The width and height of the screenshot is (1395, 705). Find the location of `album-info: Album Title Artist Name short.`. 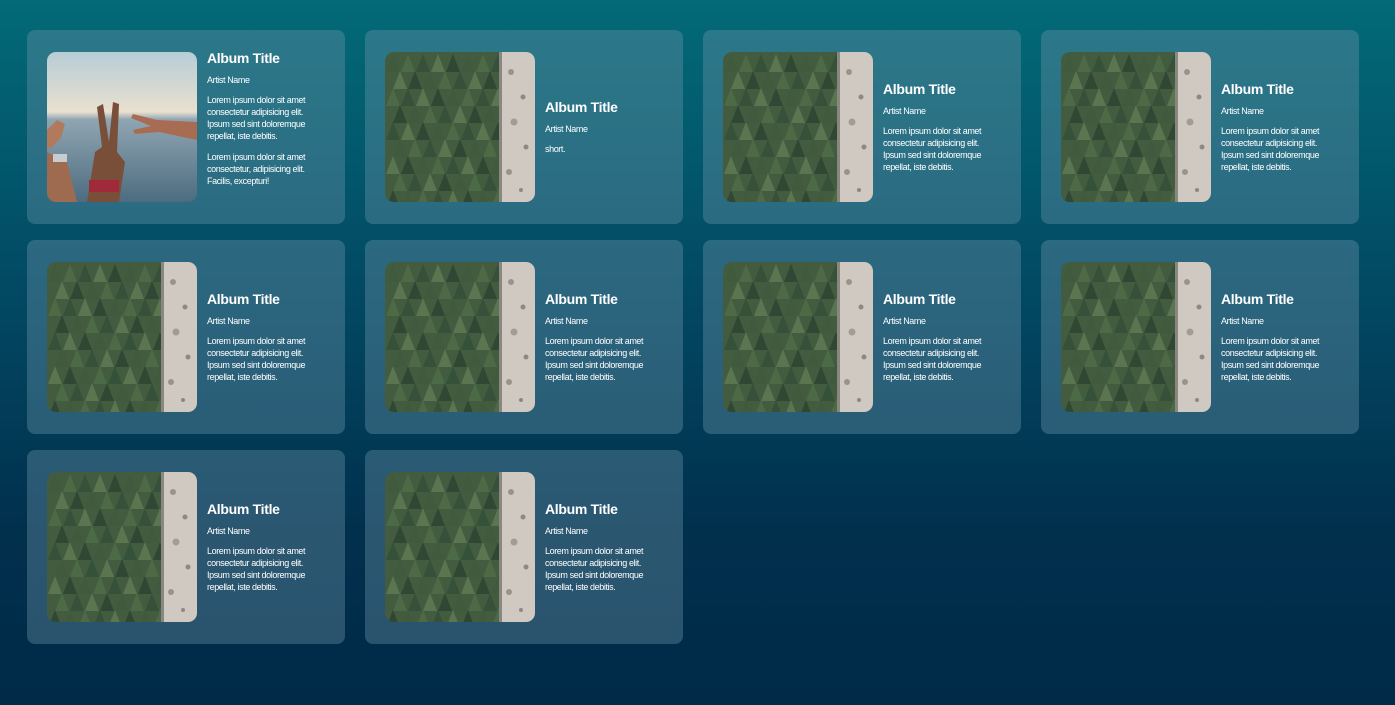

album-info: Album Title Artist Name short. is located at coordinates (604, 127).